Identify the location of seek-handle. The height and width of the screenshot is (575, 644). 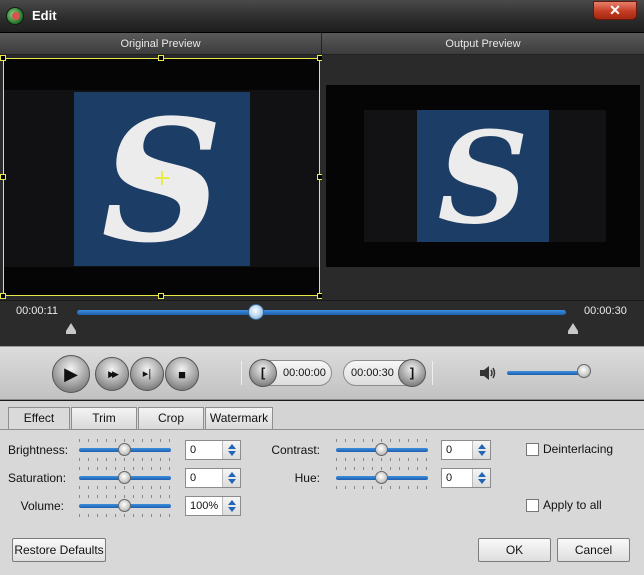
(255, 312).